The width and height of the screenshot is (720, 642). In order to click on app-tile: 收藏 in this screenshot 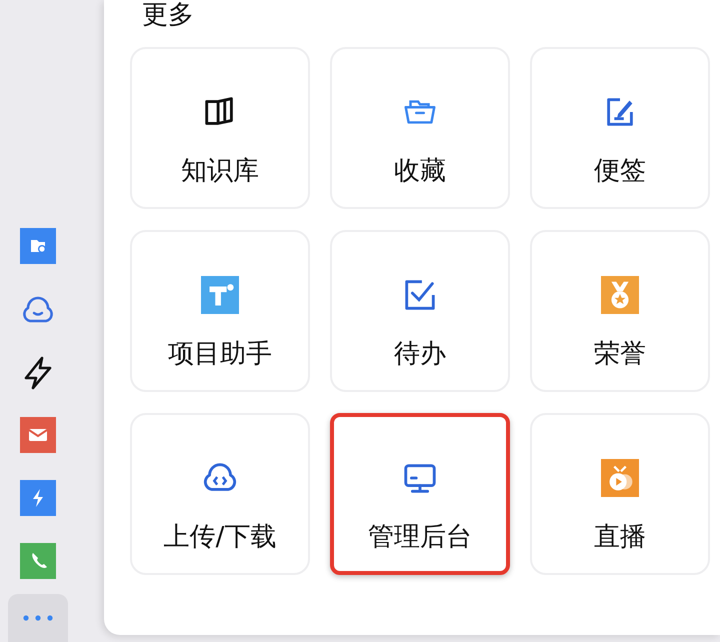, I will do `click(420, 128)`.